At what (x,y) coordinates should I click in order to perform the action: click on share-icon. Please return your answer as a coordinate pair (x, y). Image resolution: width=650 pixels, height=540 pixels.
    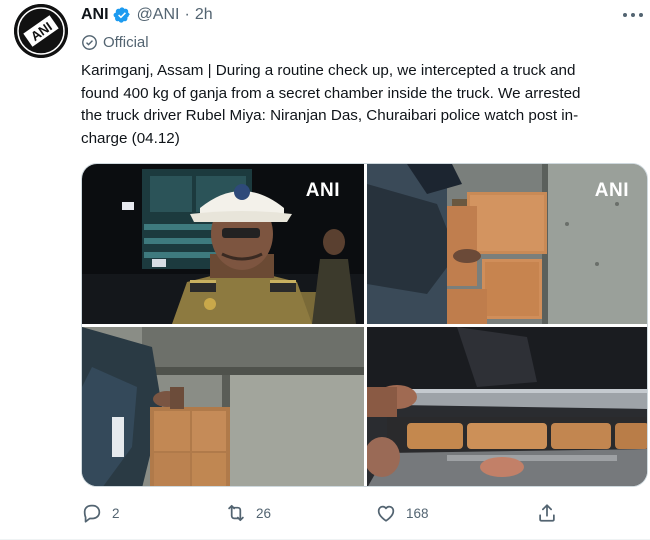
    Looking at the image, I should click on (547, 513).